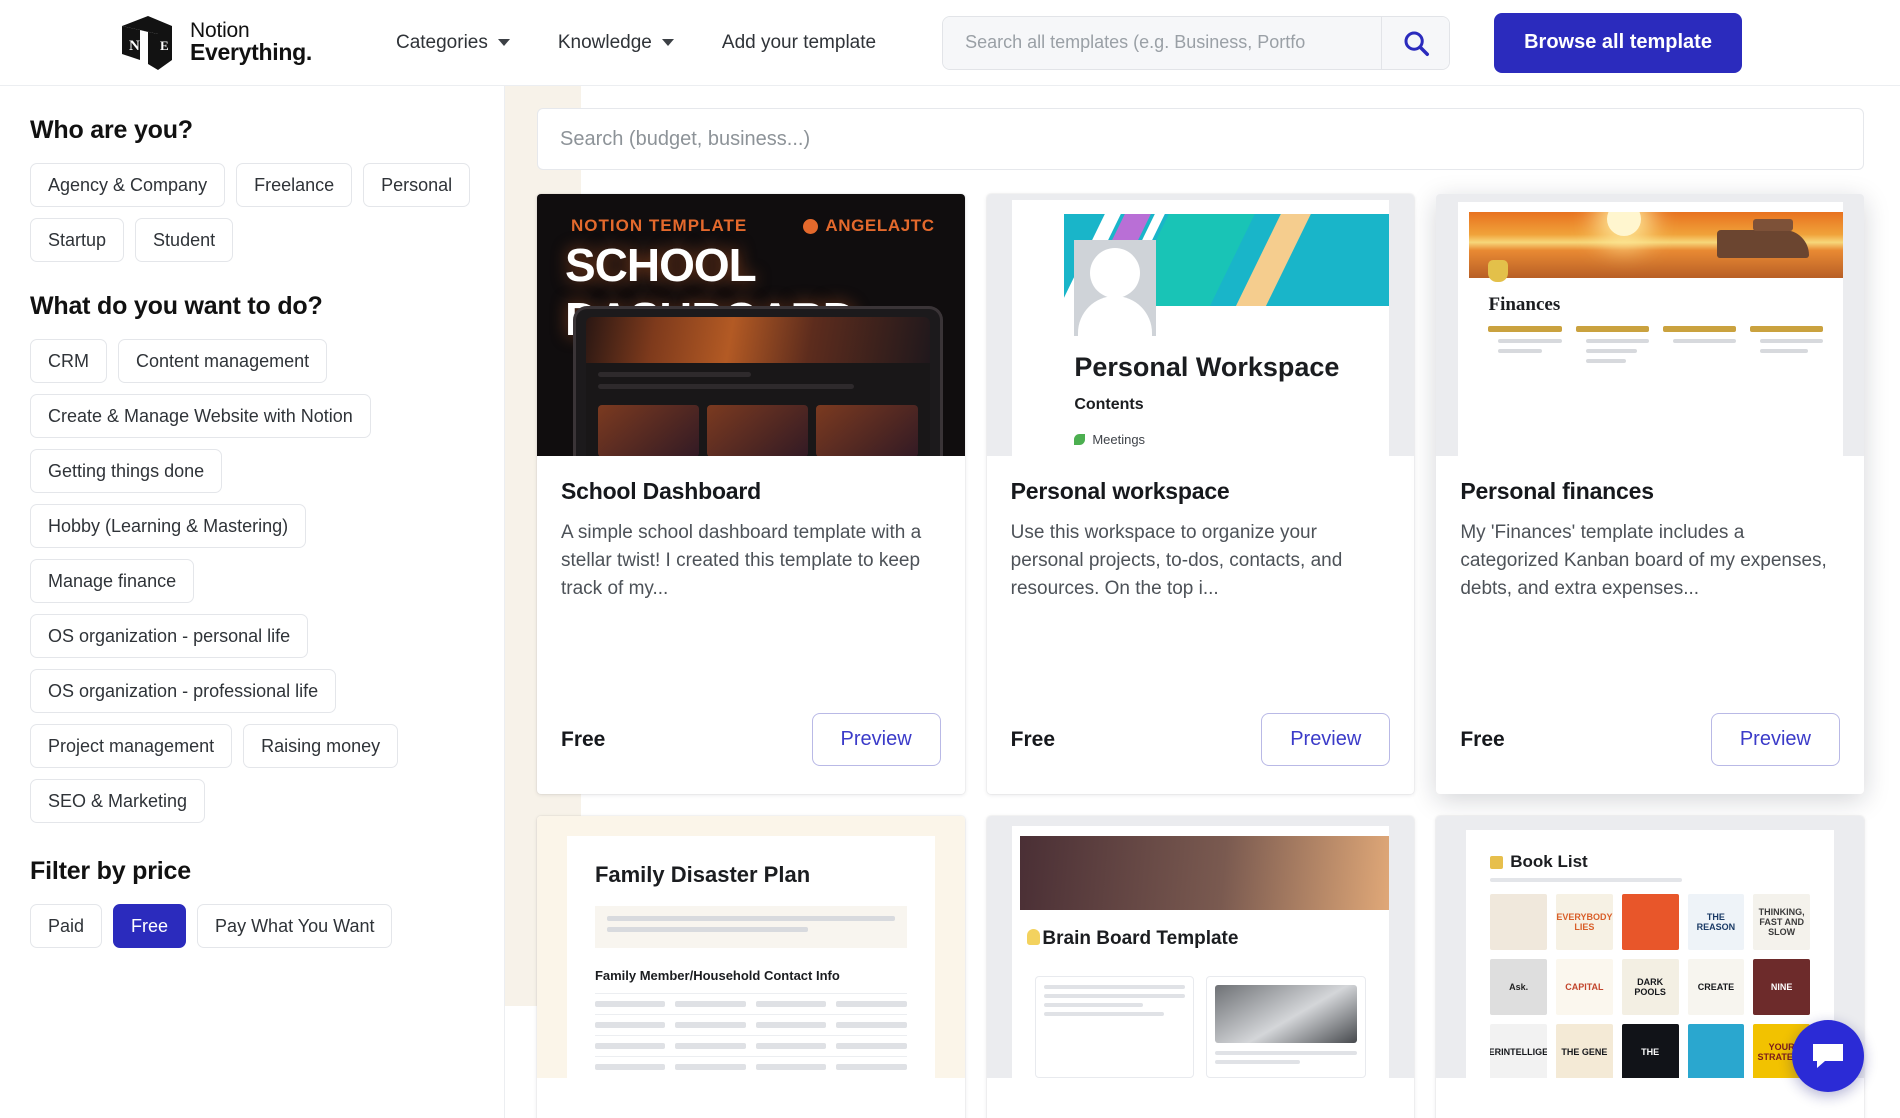  I want to click on thumb-callout, so click(750, 927).